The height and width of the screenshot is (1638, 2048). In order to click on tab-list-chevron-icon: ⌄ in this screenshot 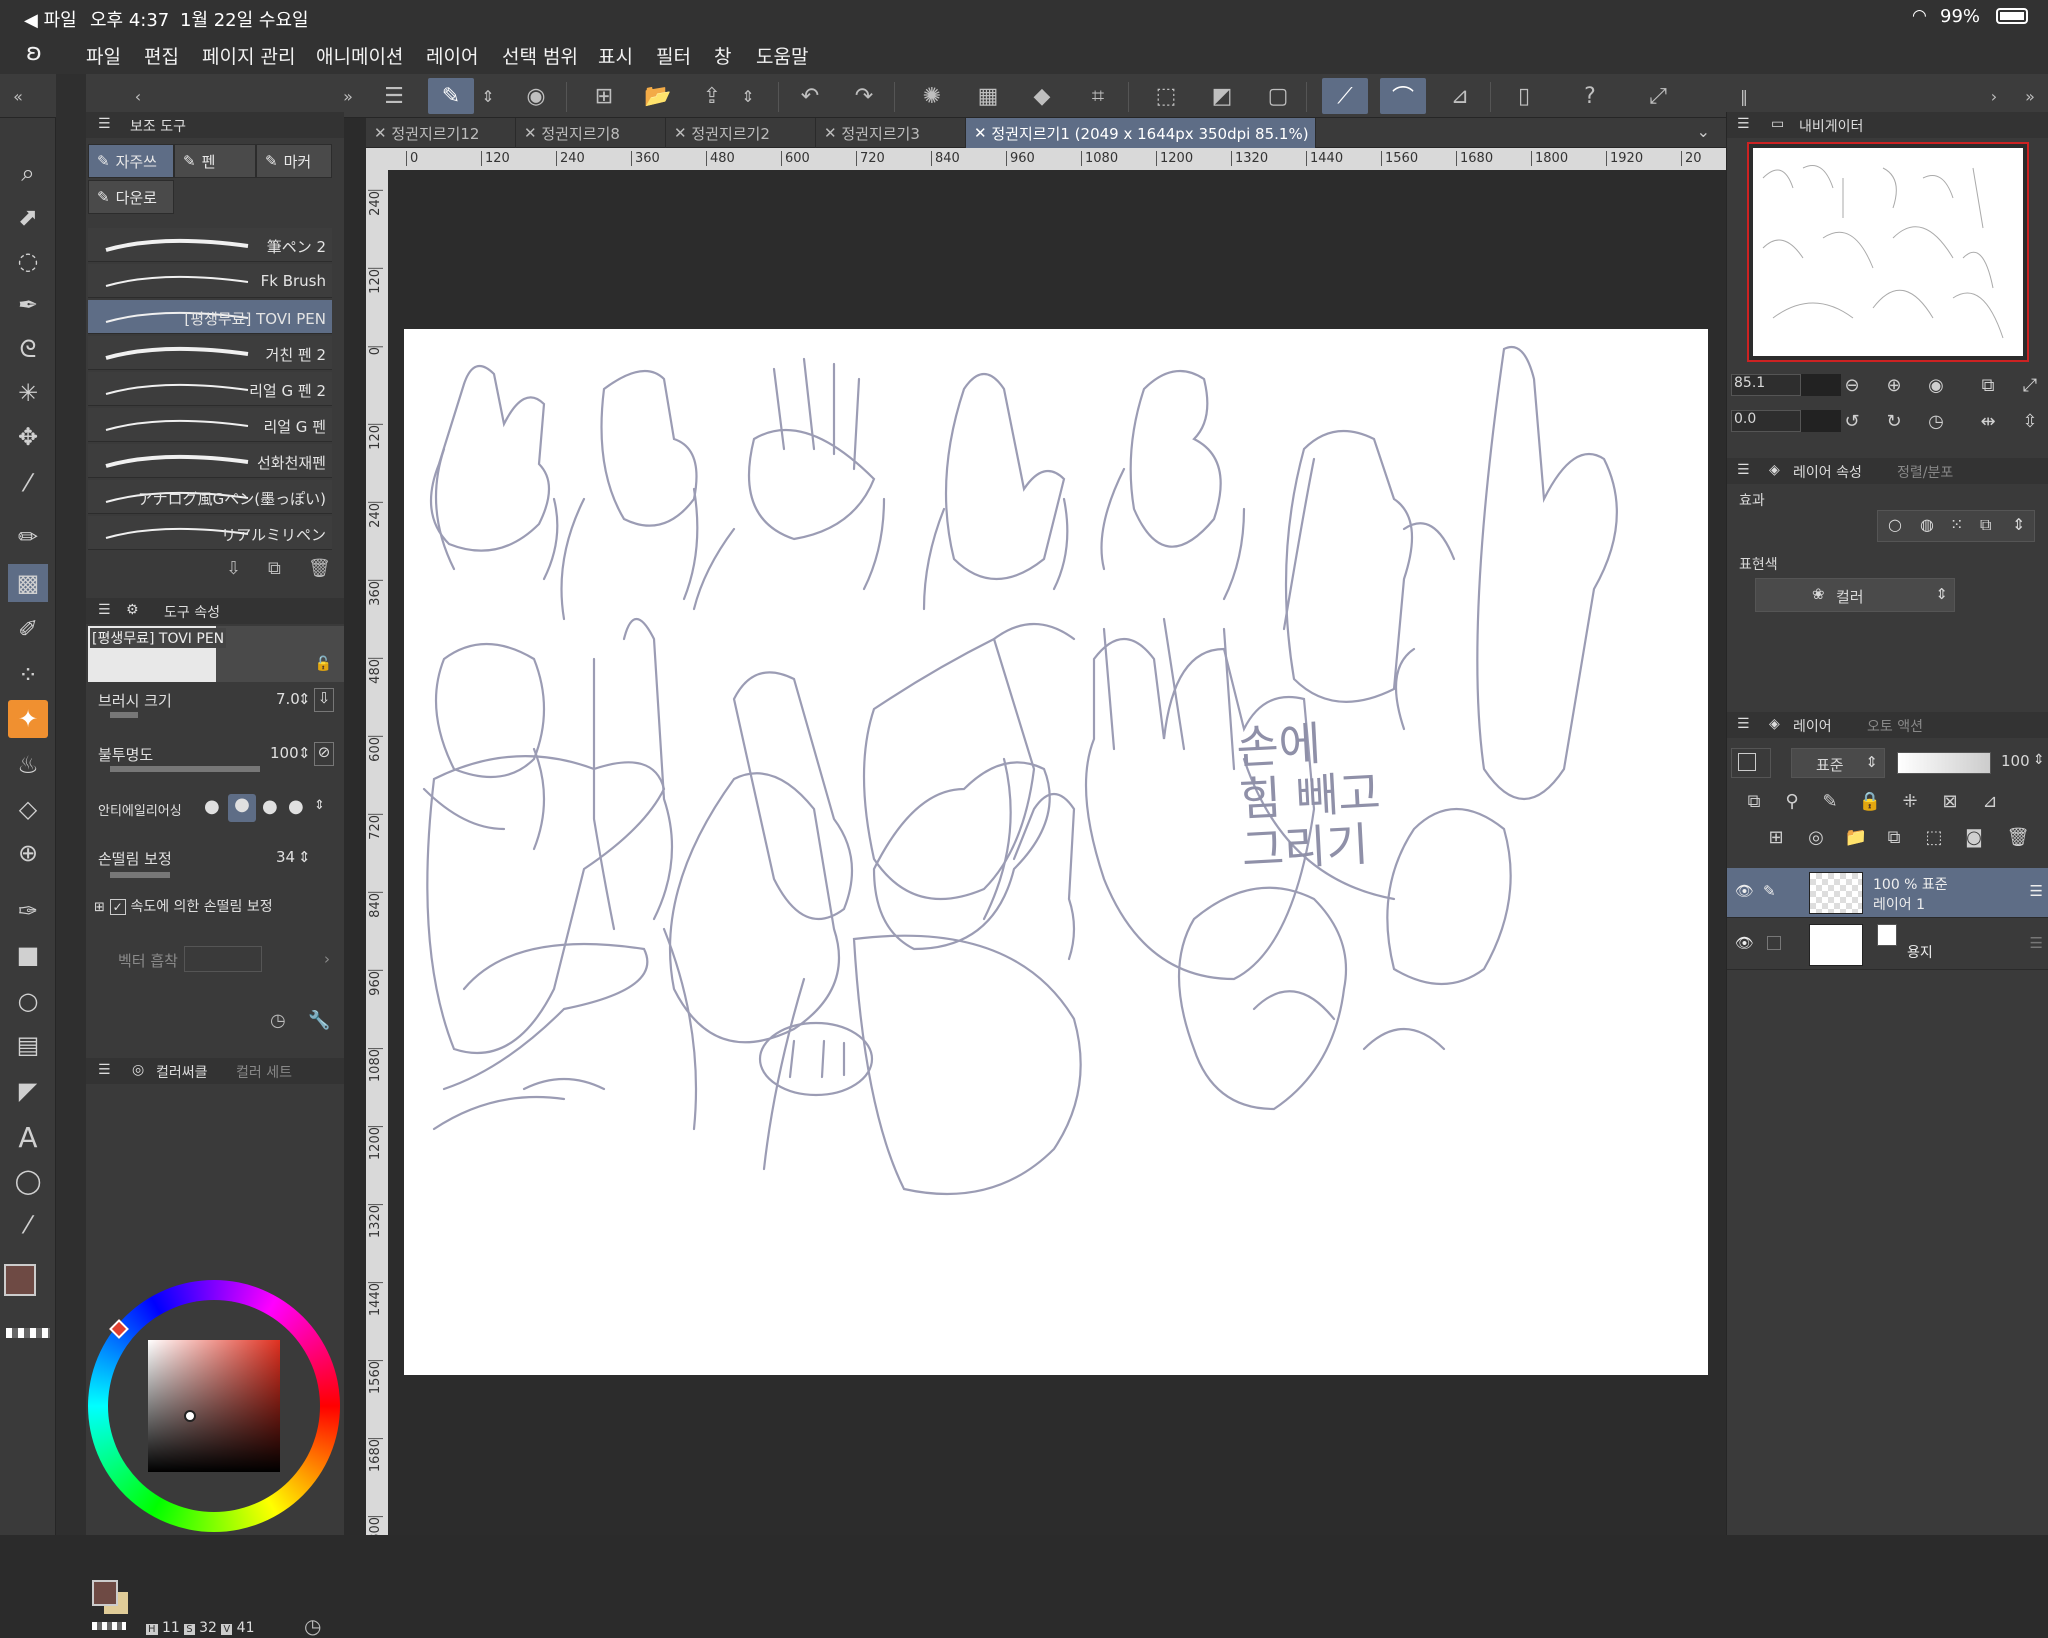, I will do `click(1703, 131)`.